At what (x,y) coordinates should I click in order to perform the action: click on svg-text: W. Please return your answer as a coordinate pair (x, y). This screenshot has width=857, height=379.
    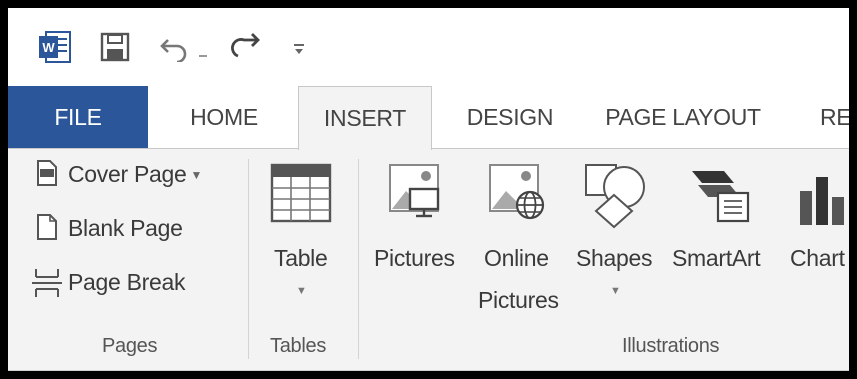
    Looking at the image, I should click on (48, 47).